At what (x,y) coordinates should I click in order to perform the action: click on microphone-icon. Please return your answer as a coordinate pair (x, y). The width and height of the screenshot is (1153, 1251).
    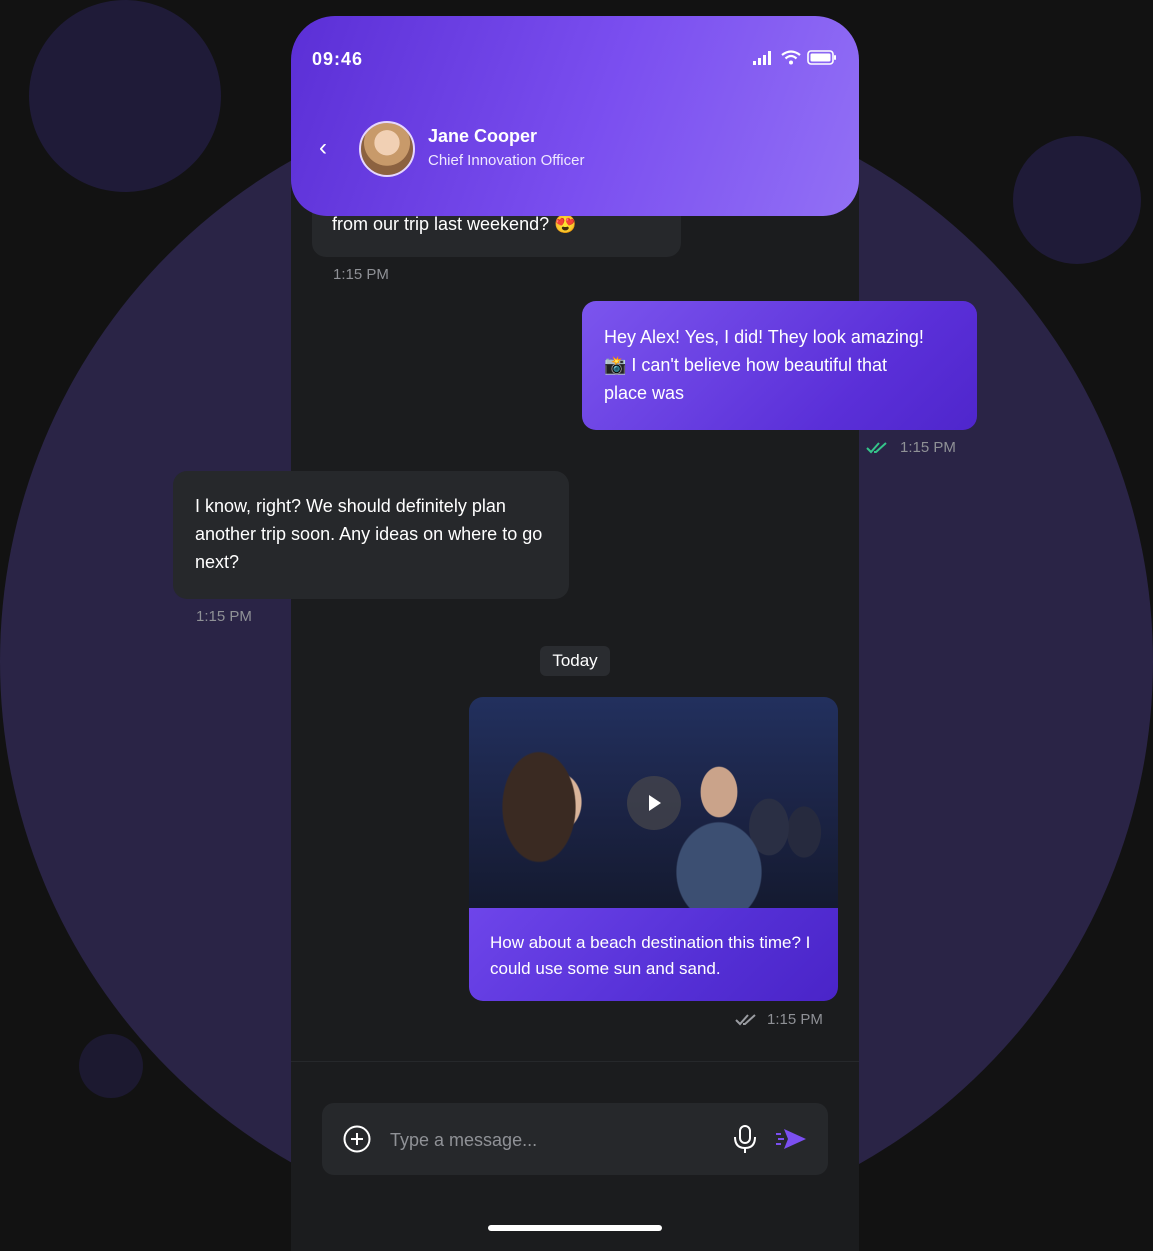
    Looking at the image, I should click on (745, 1139).